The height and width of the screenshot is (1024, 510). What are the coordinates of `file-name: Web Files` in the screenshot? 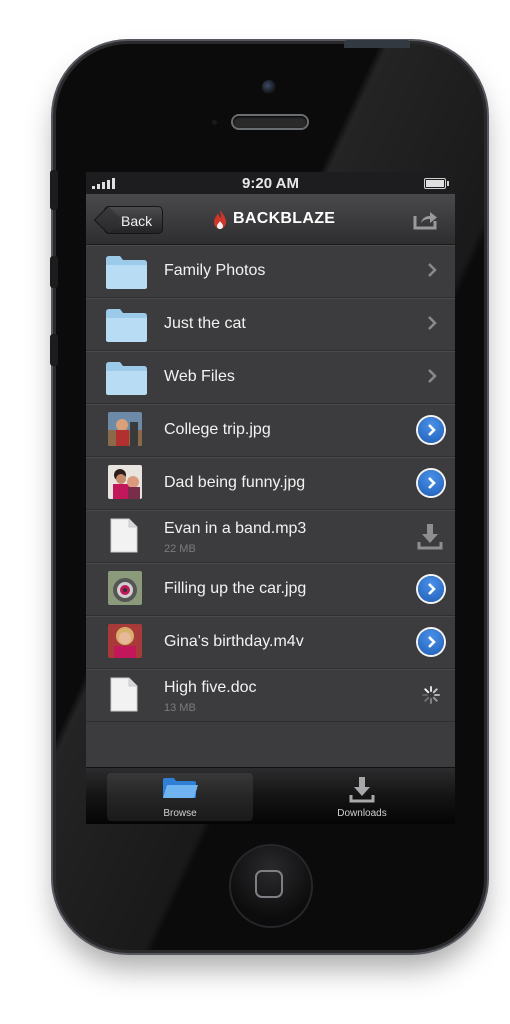 It's located at (199, 376).